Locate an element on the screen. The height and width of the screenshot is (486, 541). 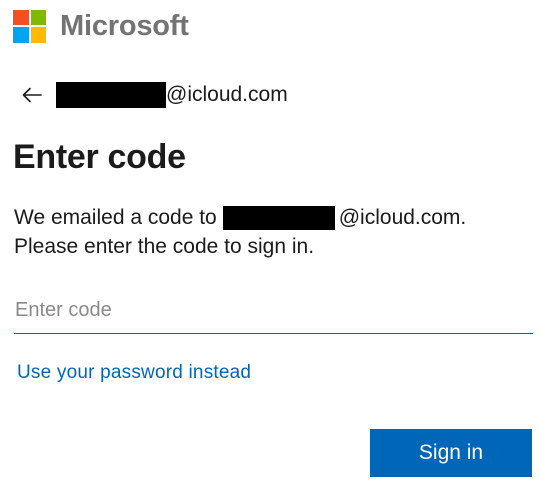
identity-banner: @icloud.com is located at coordinates (154, 95).